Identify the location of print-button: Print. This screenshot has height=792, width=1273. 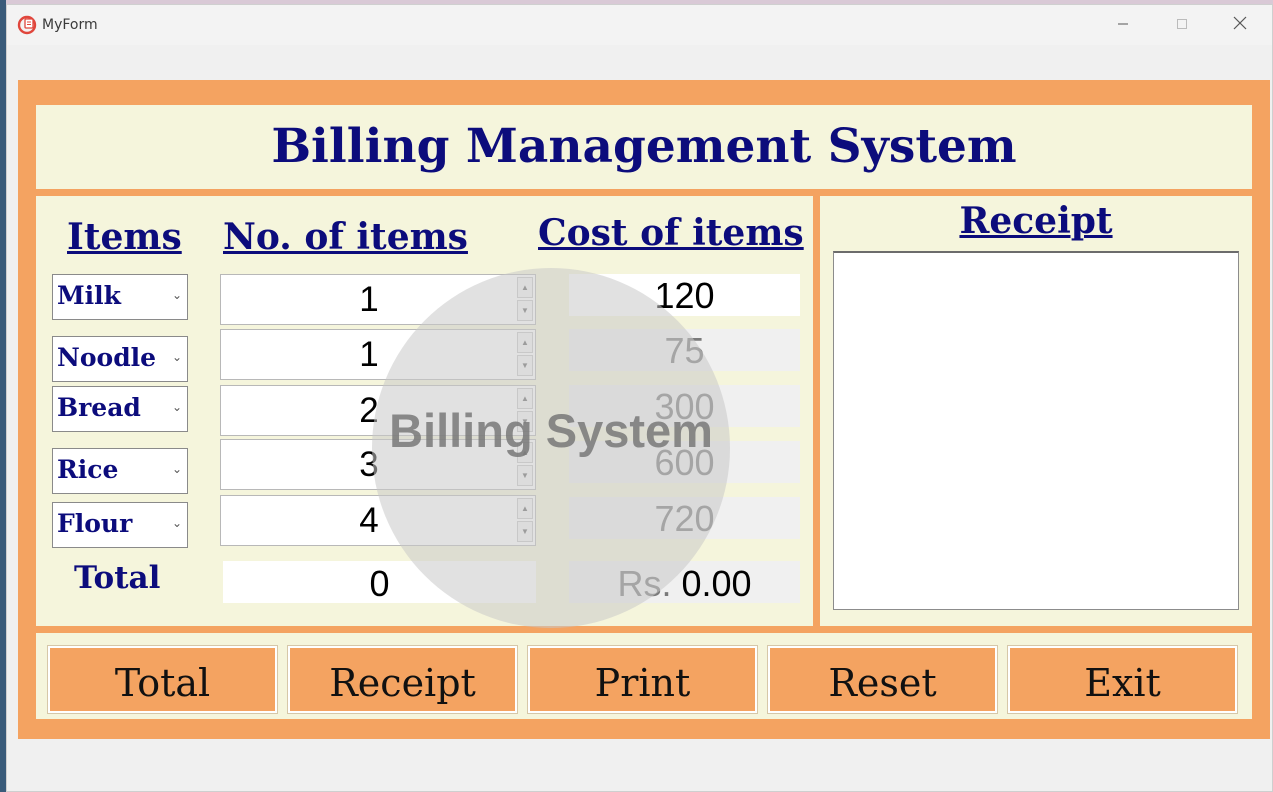
(642, 679).